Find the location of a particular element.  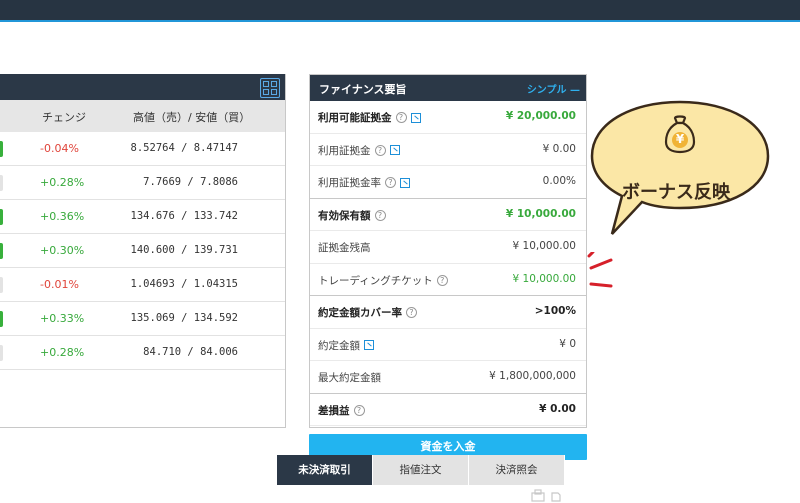

emphasis-marks is located at coordinates (600, 270).